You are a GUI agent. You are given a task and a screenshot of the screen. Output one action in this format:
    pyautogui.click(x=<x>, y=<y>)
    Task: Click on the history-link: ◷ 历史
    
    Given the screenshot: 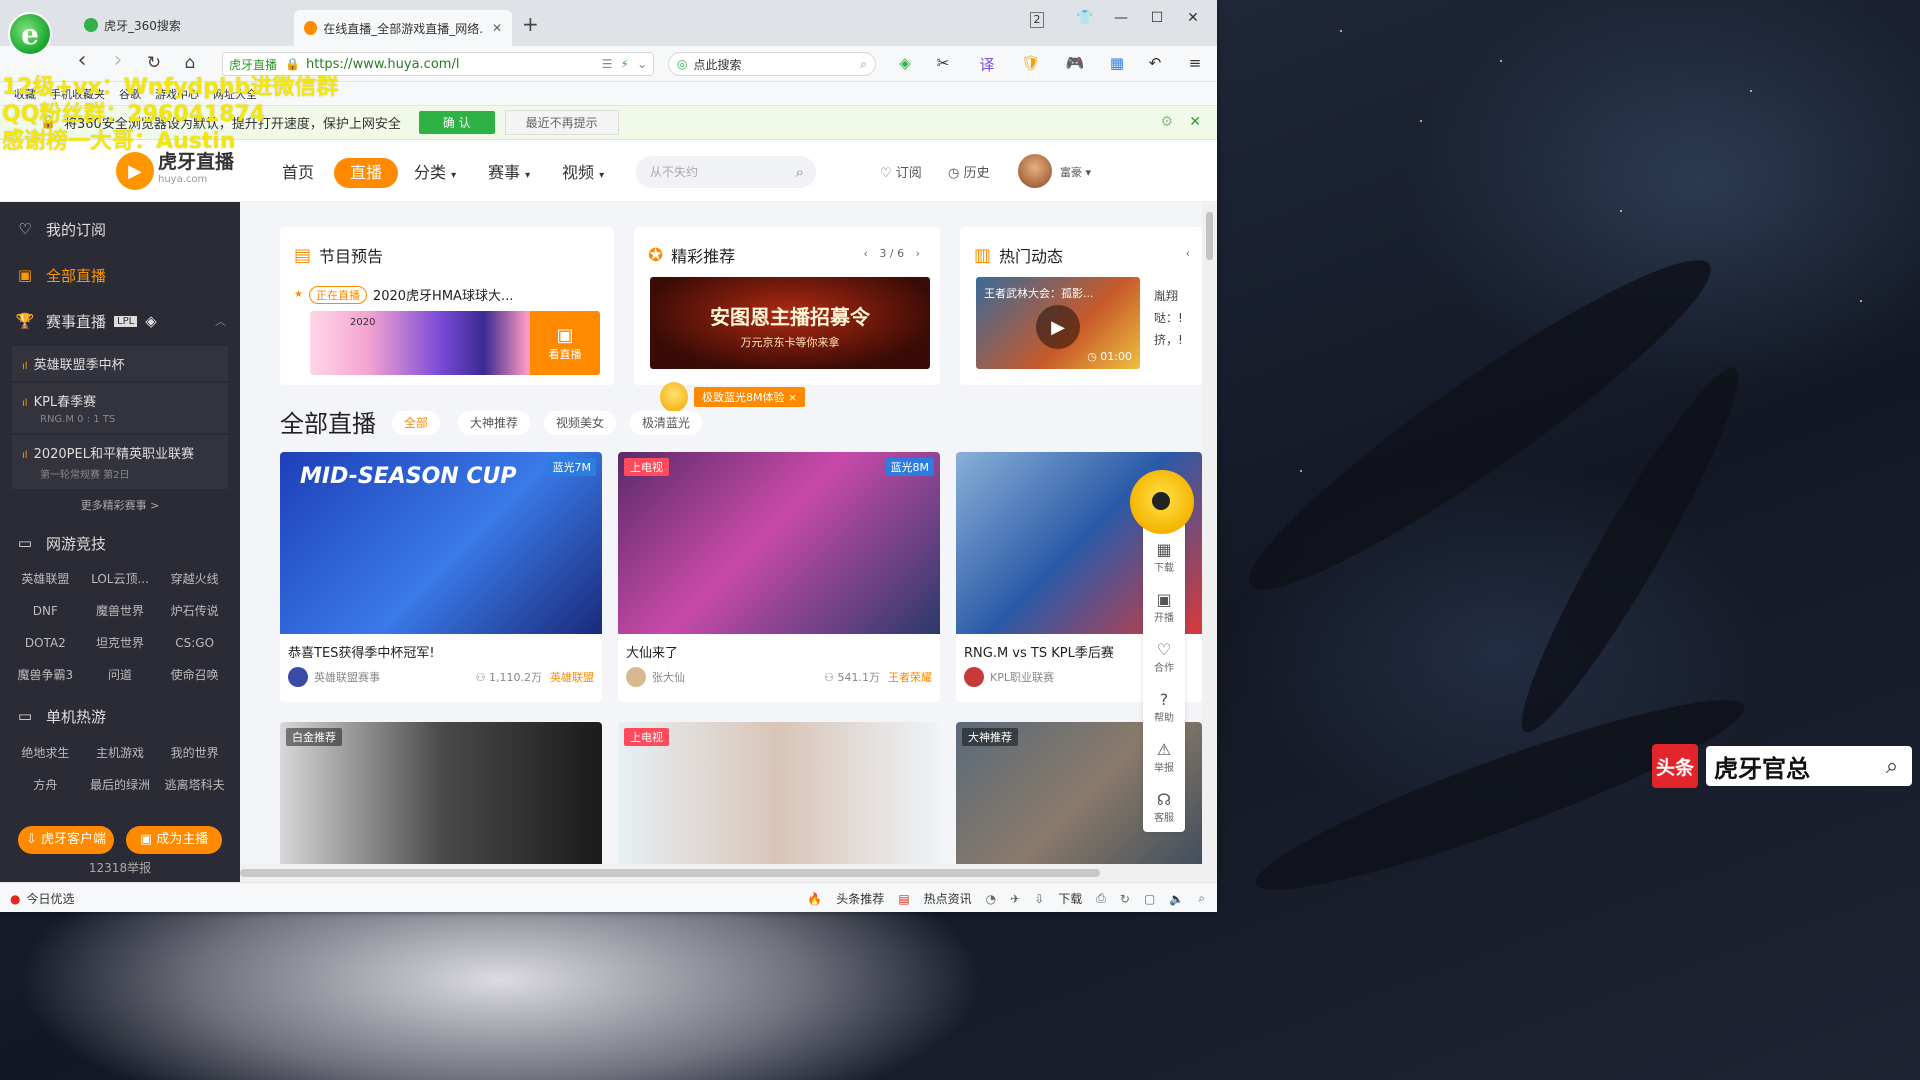 What is the action you would take?
    pyautogui.click(x=969, y=171)
    